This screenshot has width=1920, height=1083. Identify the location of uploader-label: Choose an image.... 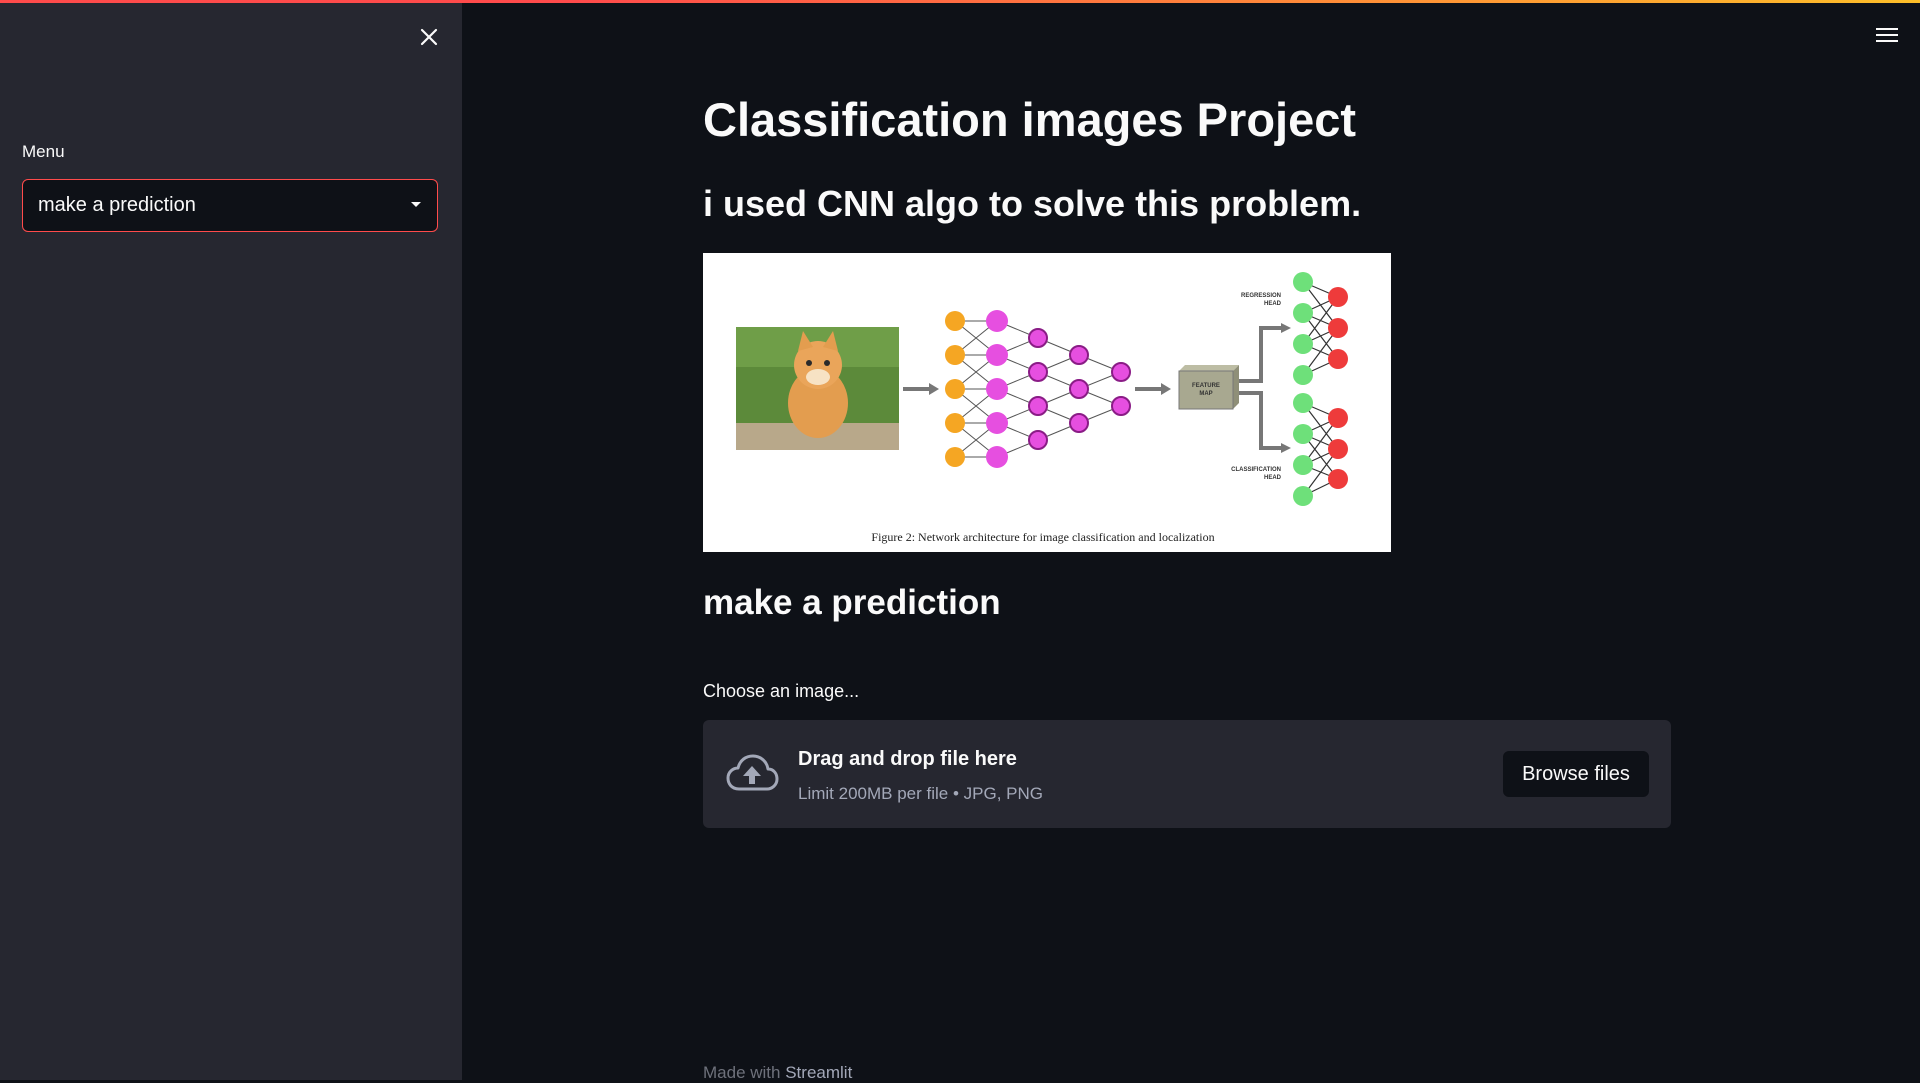
(781, 691).